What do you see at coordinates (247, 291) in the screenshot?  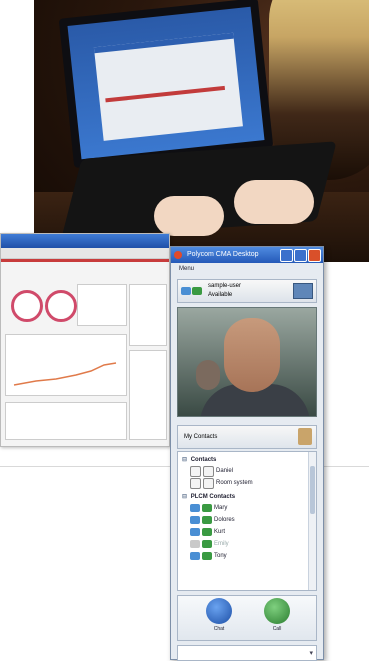 I see `presence-status-bar: sample-user Available` at bounding box center [247, 291].